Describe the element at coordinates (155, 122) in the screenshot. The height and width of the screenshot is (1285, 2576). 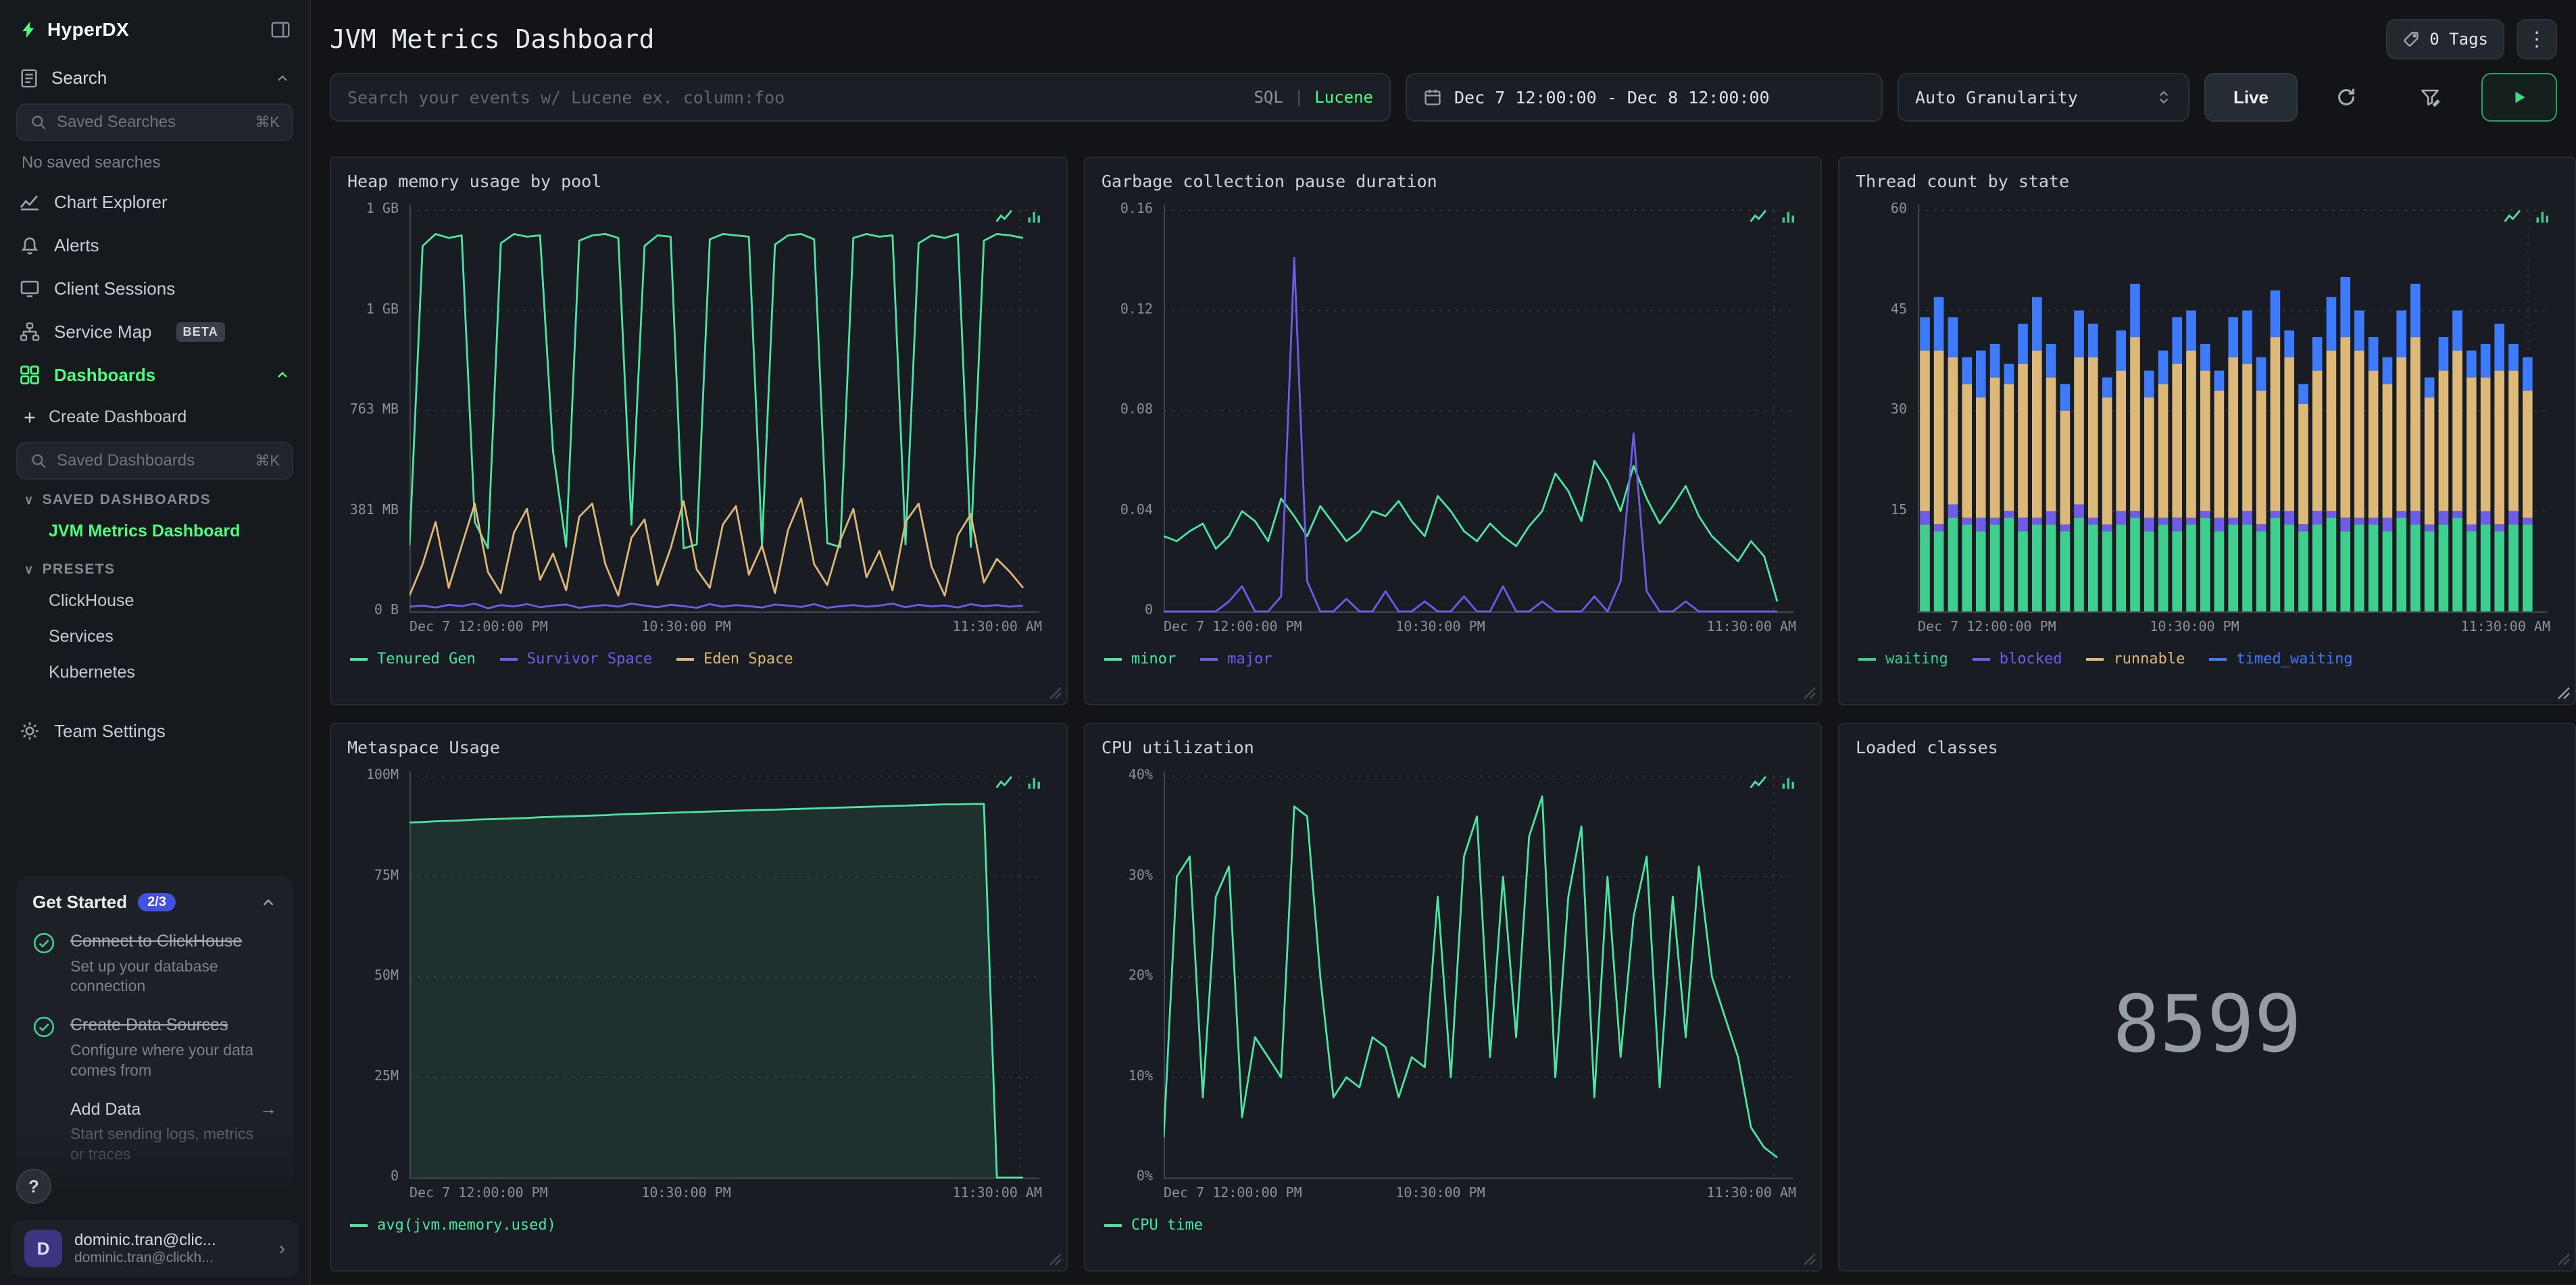
I see `saved-searches-input: Saved Searches ⌘K` at that location.